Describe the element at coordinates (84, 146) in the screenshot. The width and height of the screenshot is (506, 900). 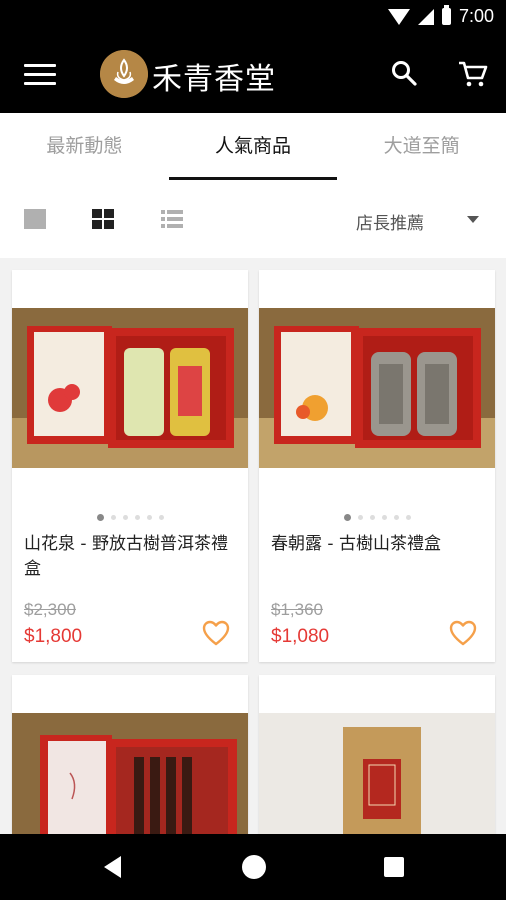
I see `tab-latest-news: 最新動態` at that location.